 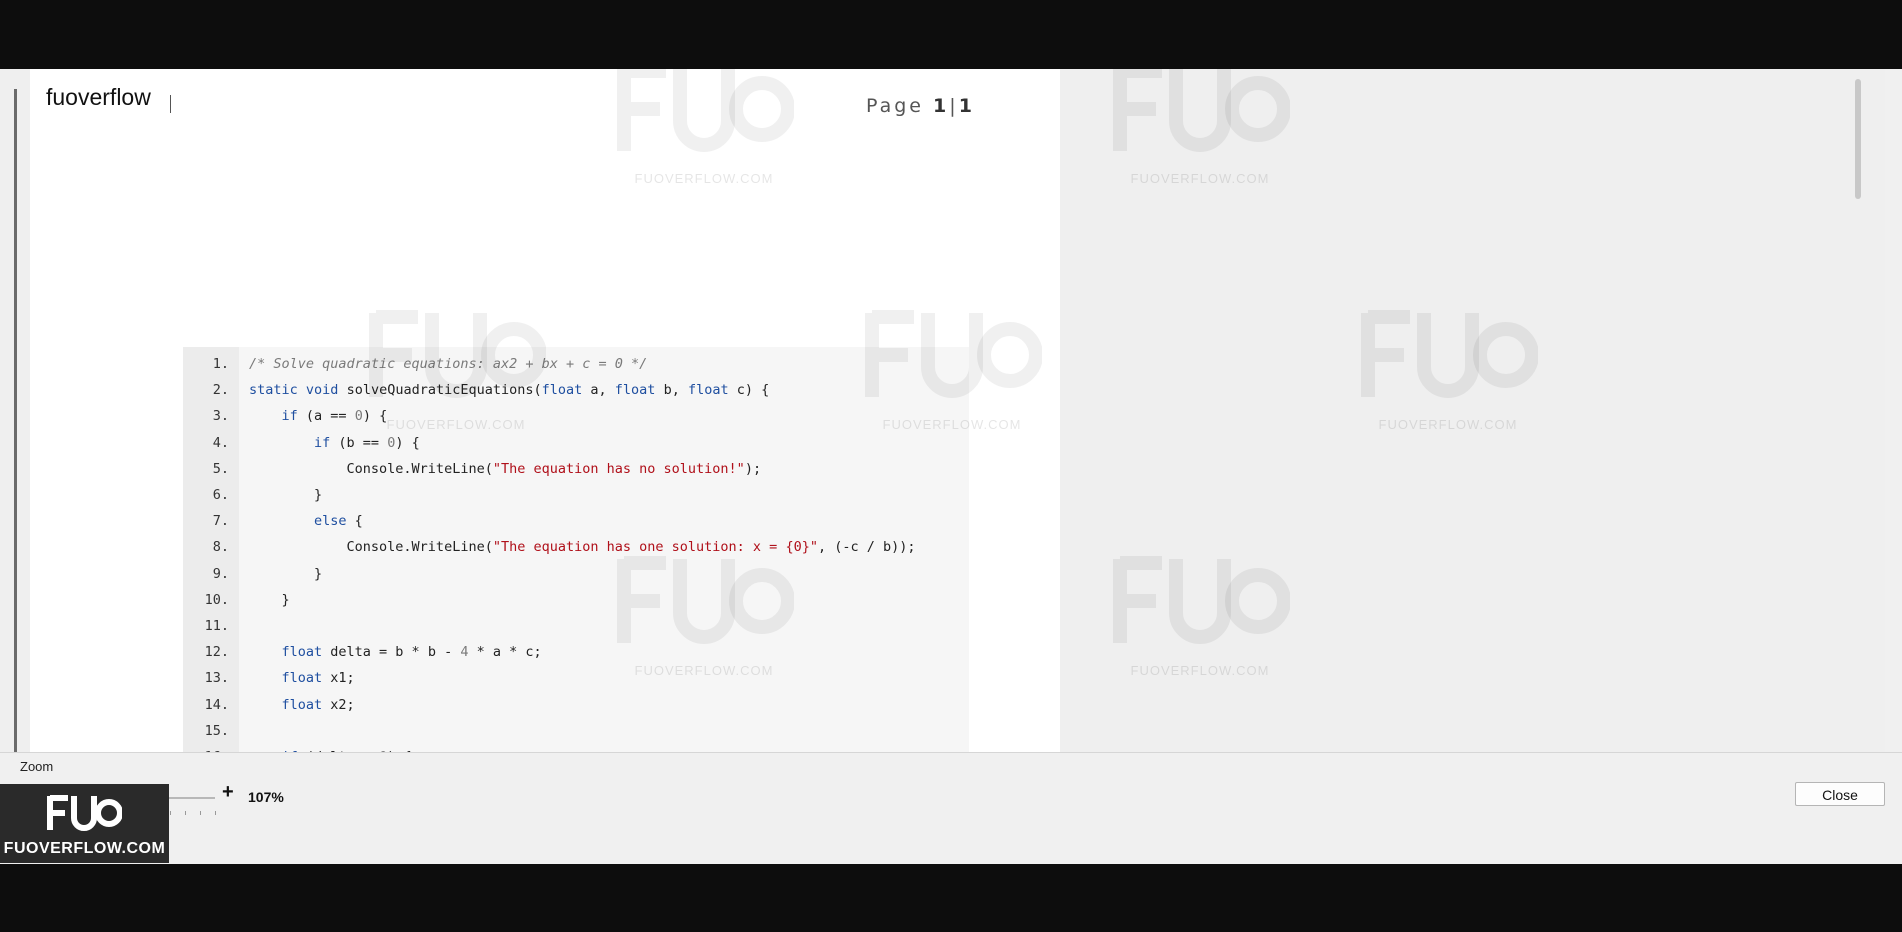 I want to click on toolbar-divider, so click(x=951, y=752).